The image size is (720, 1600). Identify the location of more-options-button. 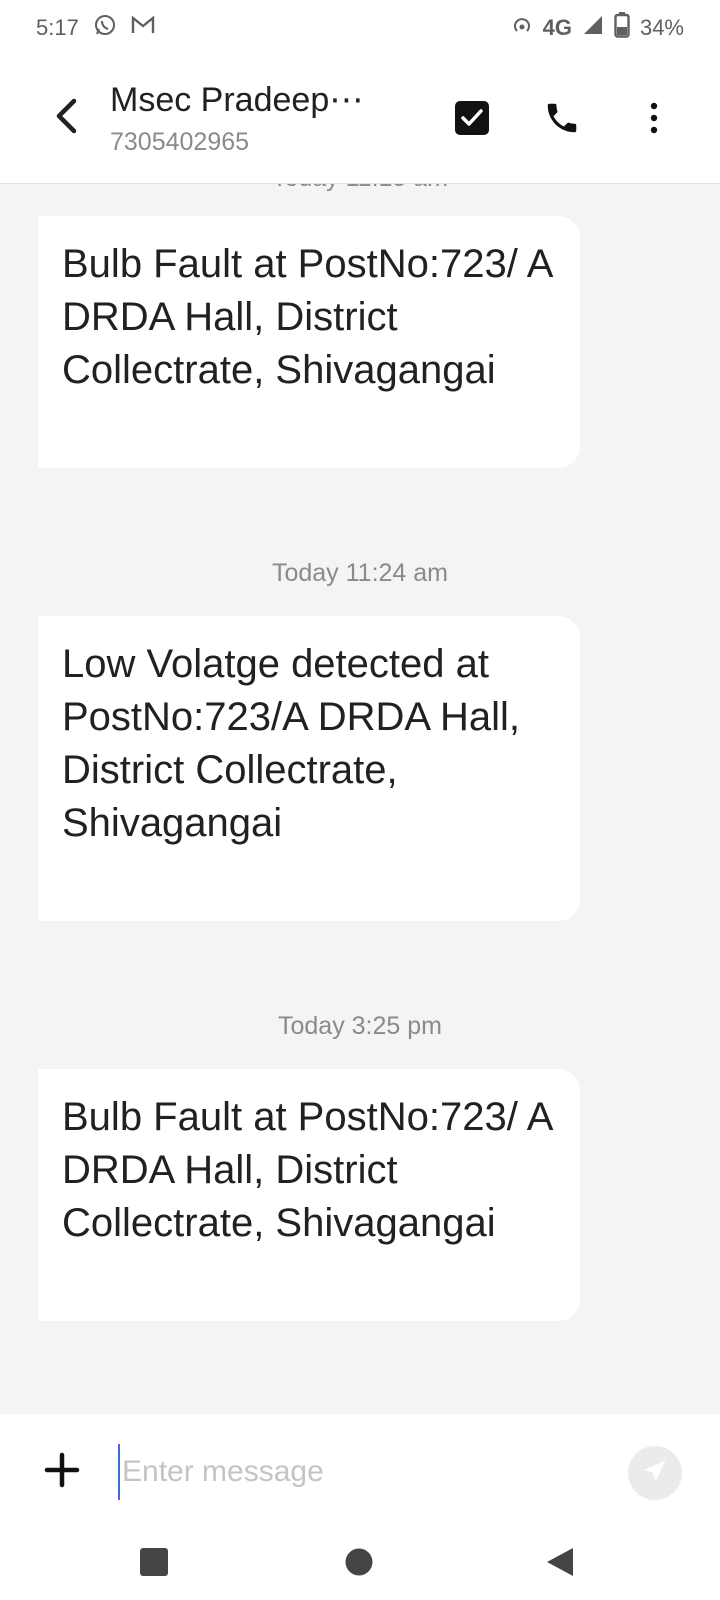
(654, 120).